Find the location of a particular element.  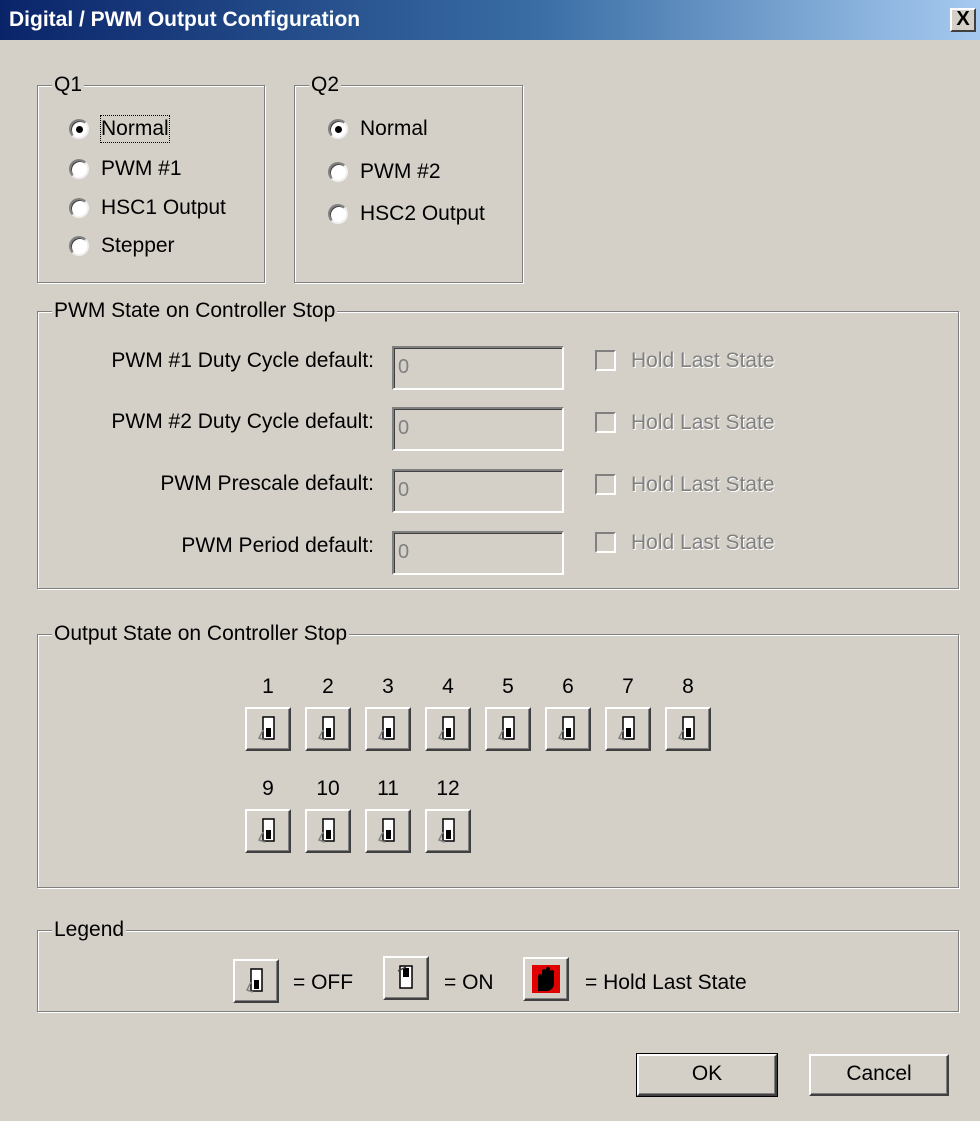

output-6-switch is located at coordinates (568, 729).